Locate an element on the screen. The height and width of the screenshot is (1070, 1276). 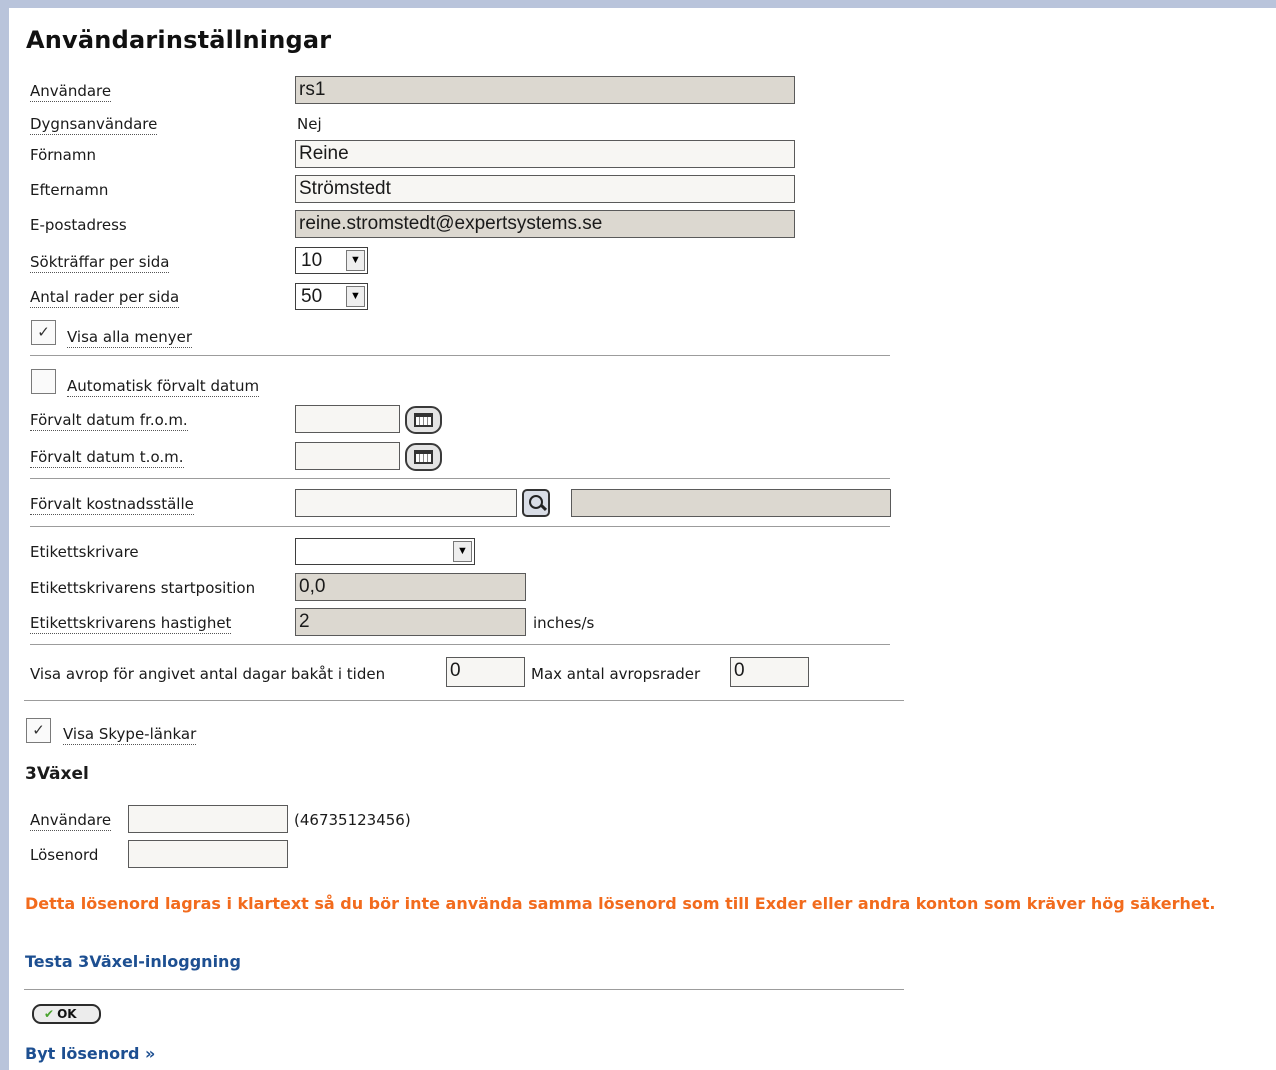
vaxel-password-label: Lösenord is located at coordinates (64, 855).